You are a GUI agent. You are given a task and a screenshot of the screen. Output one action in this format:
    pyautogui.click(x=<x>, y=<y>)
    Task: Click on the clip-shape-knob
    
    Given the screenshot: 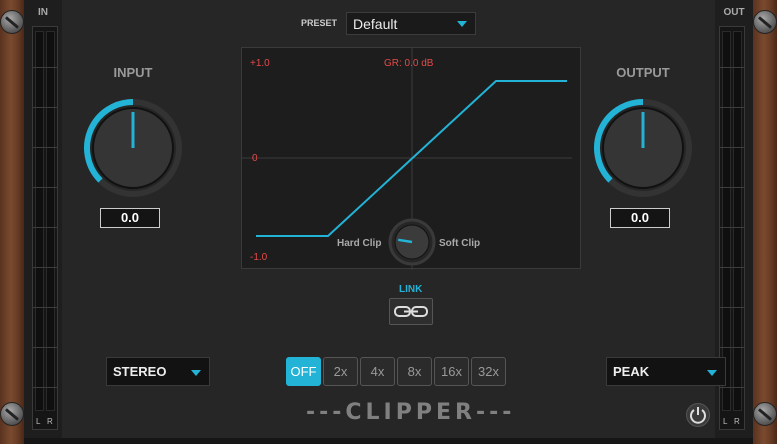 What is the action you would take?
    pyautogui.click(x=412, y=242)
    